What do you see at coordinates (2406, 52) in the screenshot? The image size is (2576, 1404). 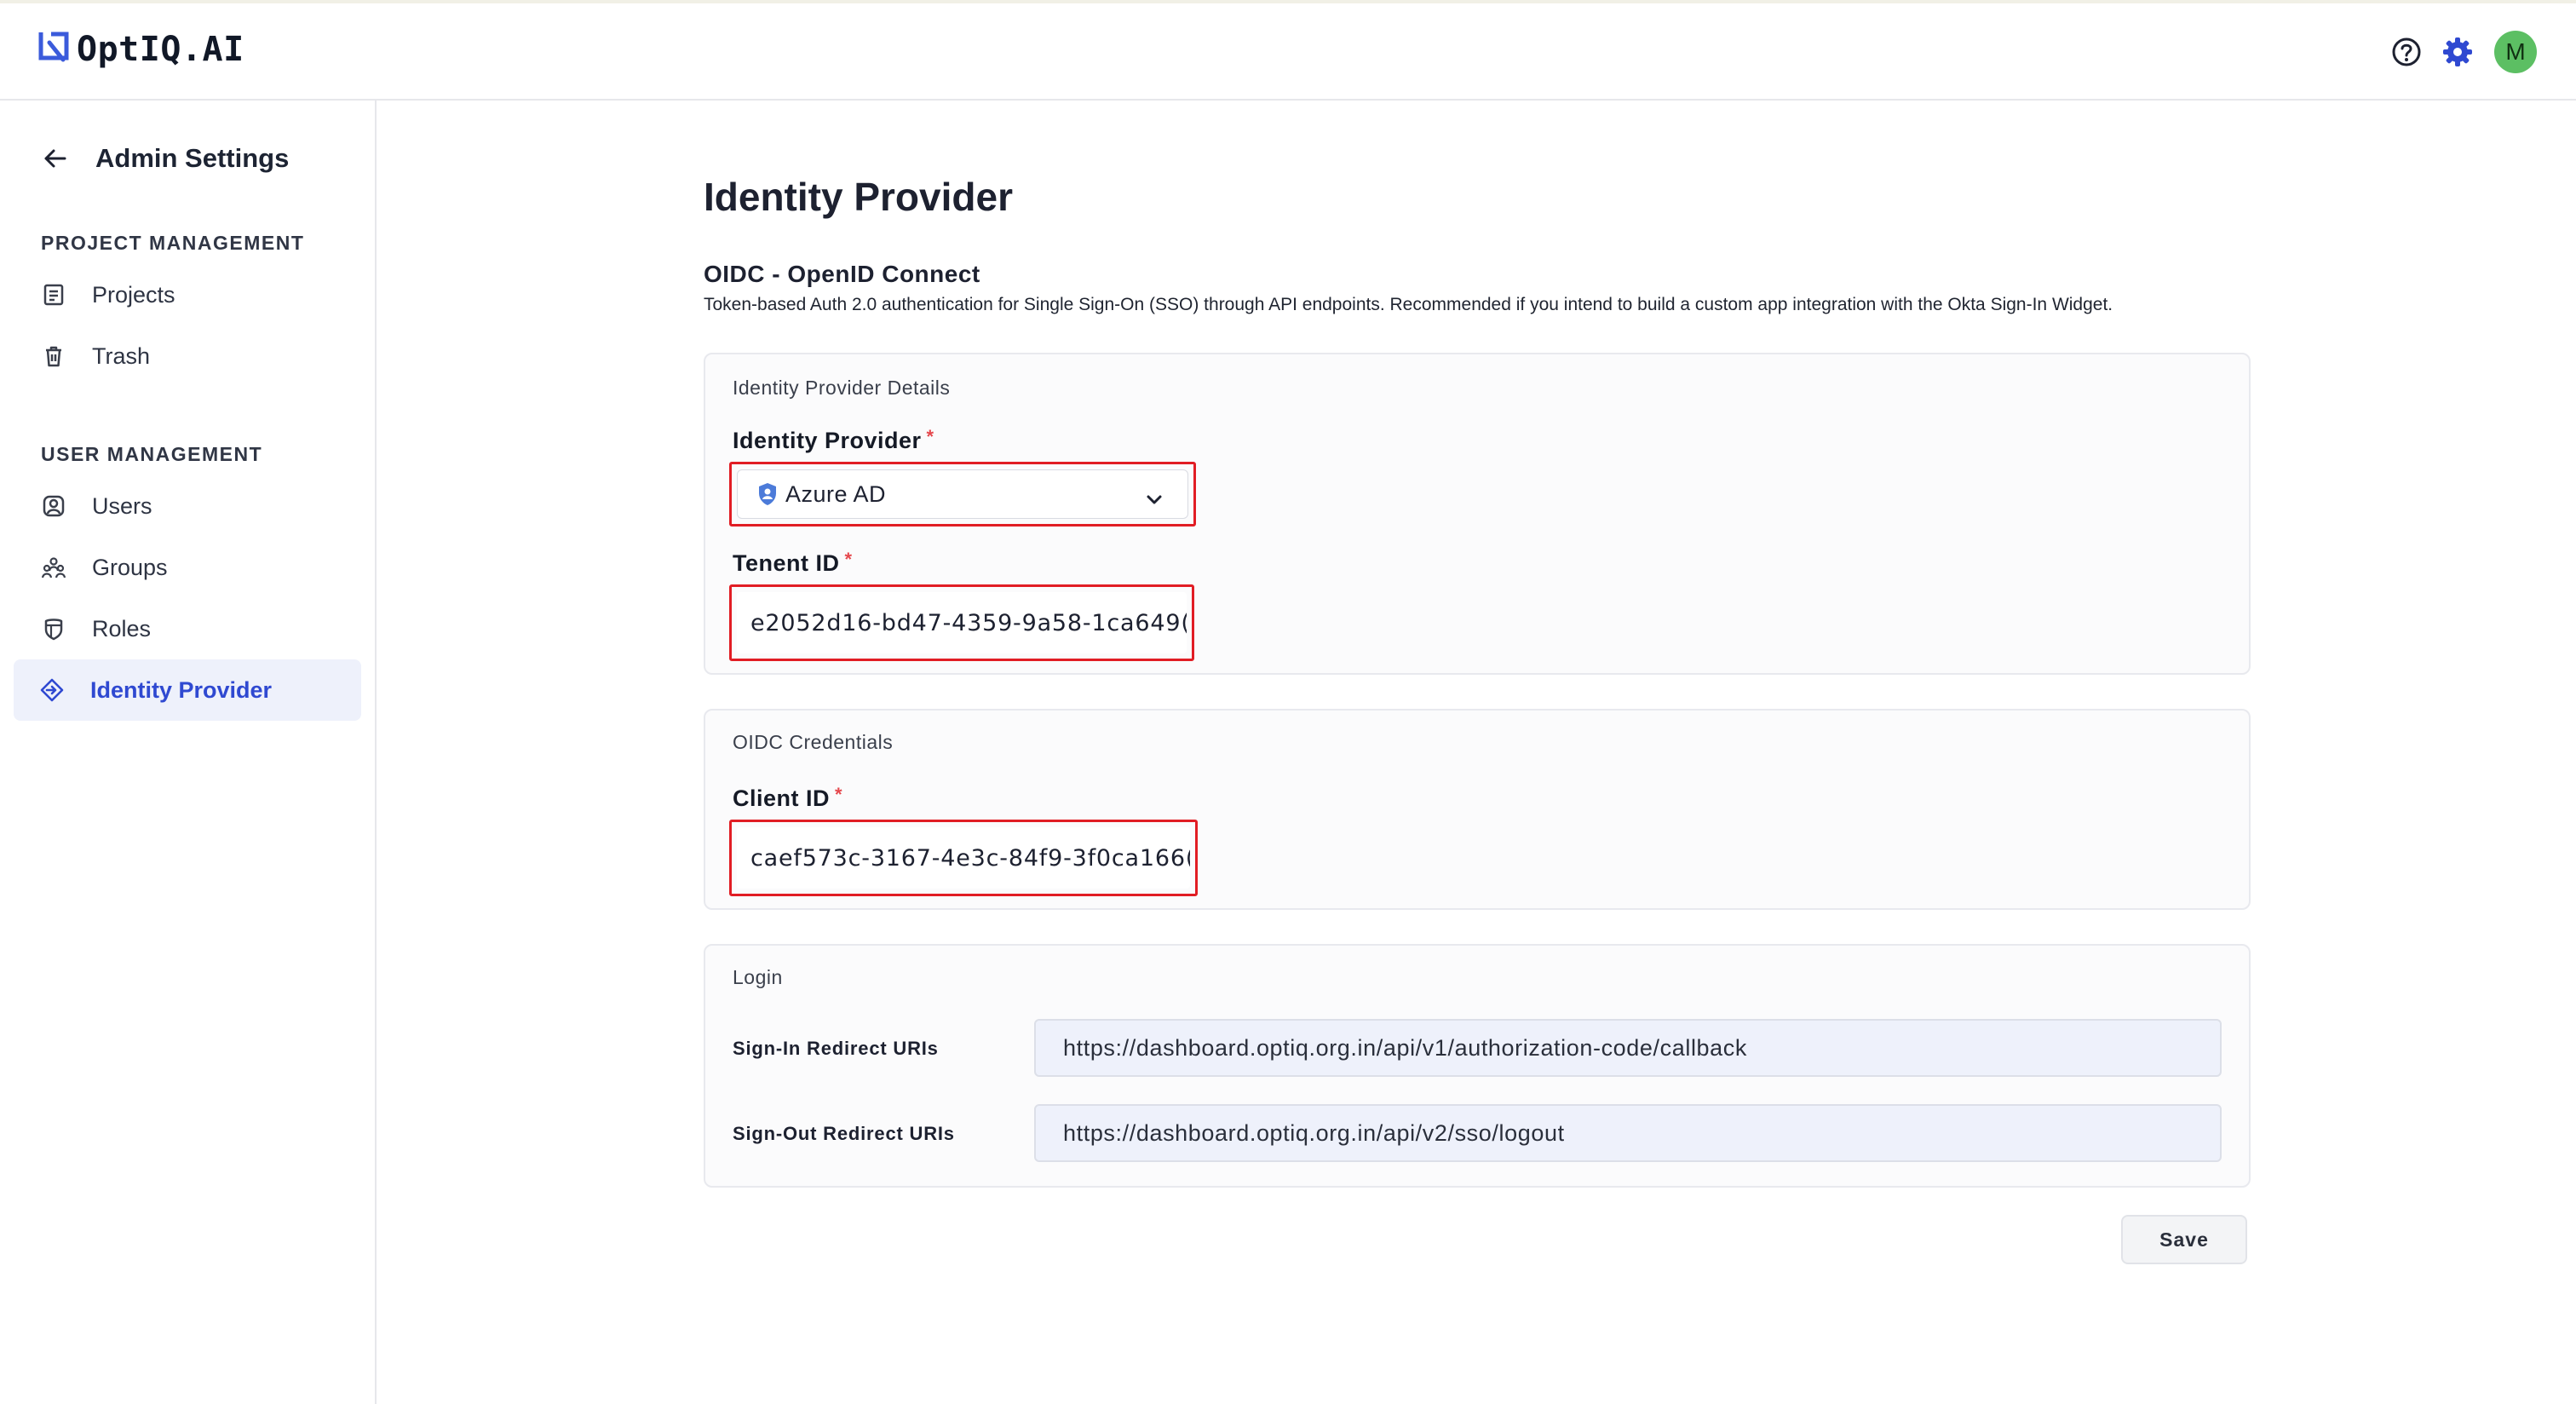 I see `help-icon` at bounding box center [2406, 52].